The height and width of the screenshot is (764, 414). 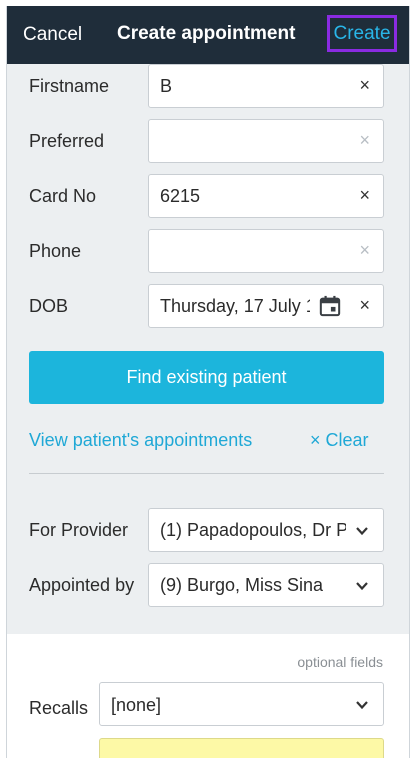 What do you see at coordinates (364, 250) in the screenshot?
I see `phone-clear-icon: ×` at bounding box center [364, 250].